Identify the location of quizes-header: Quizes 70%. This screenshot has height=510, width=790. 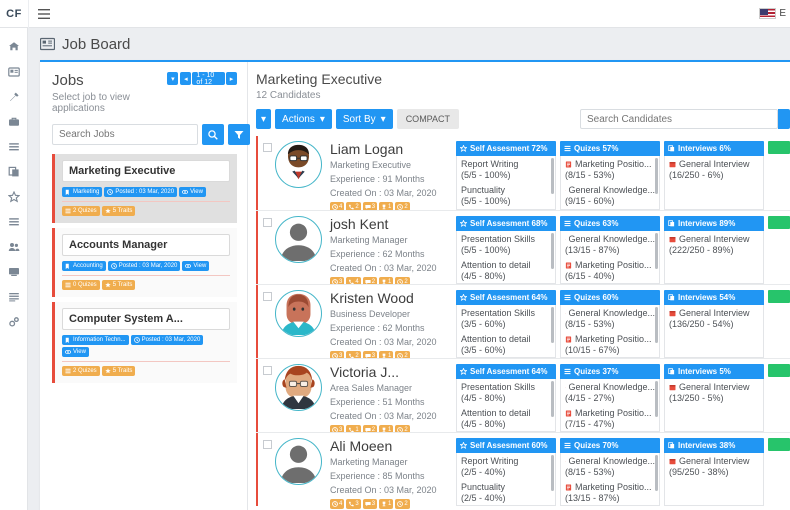
(610, 445).